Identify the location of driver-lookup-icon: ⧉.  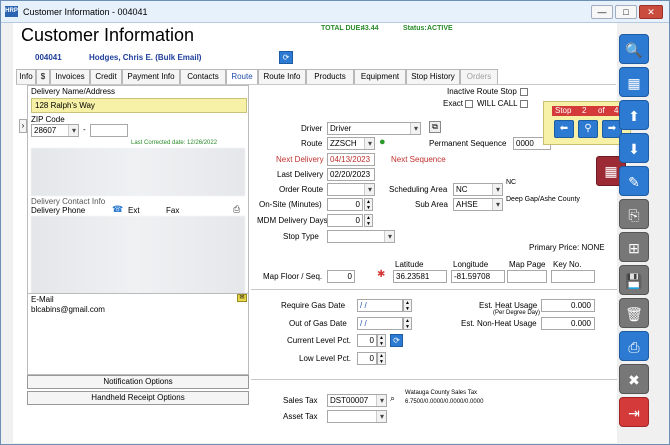
(435, 127).